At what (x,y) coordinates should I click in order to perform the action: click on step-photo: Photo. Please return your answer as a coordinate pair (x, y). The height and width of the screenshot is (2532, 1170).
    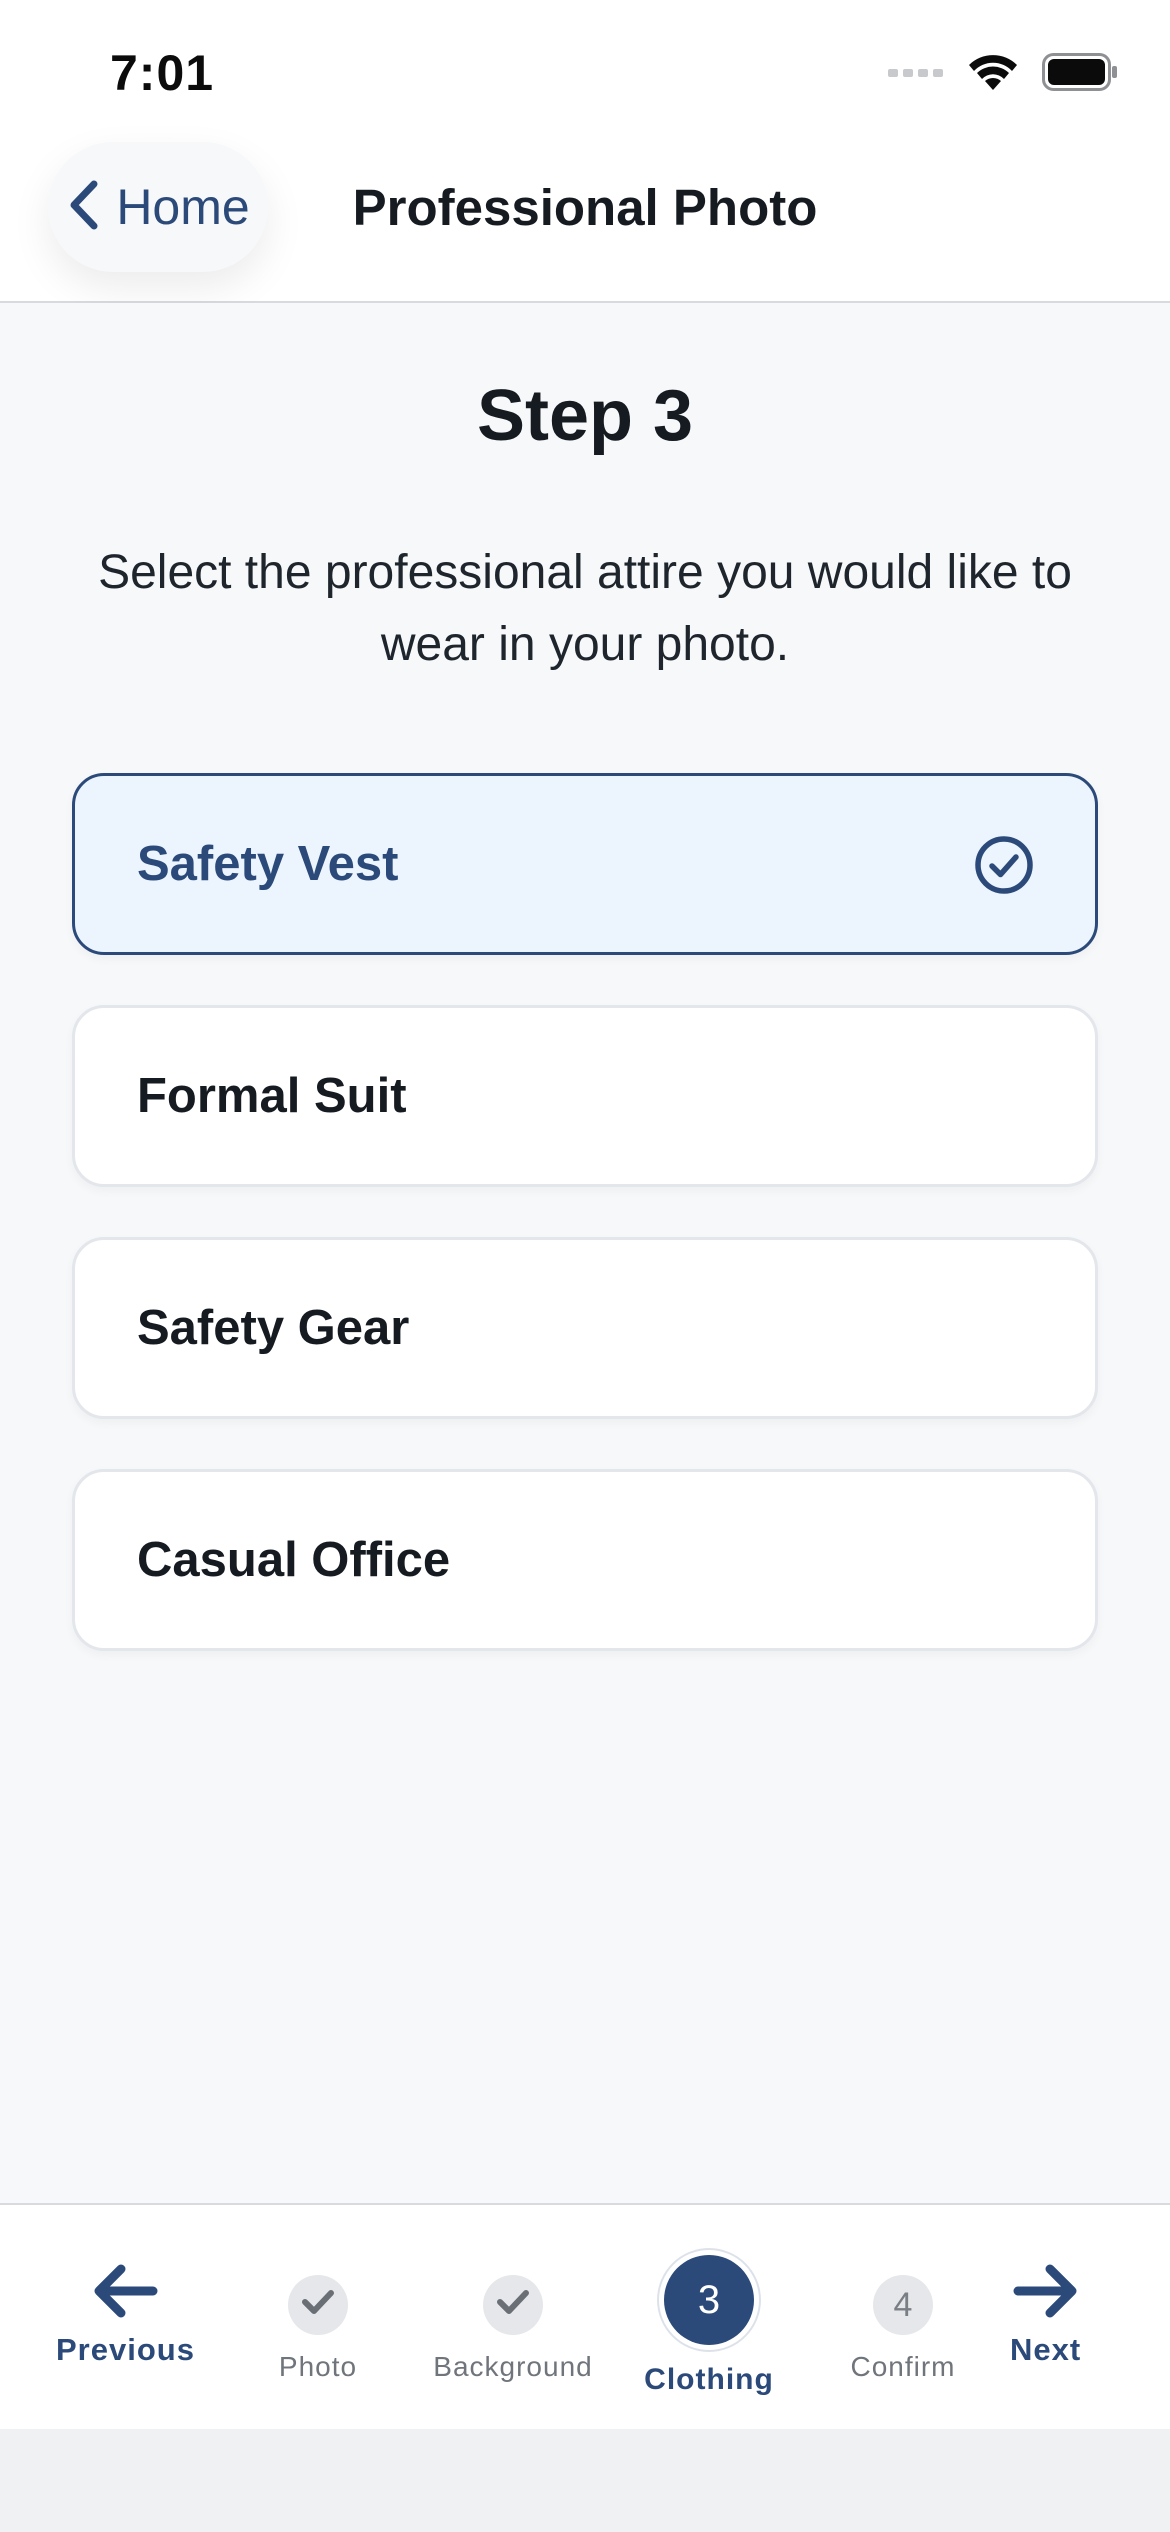
    Looking at the image, I should click on (318, 2319).